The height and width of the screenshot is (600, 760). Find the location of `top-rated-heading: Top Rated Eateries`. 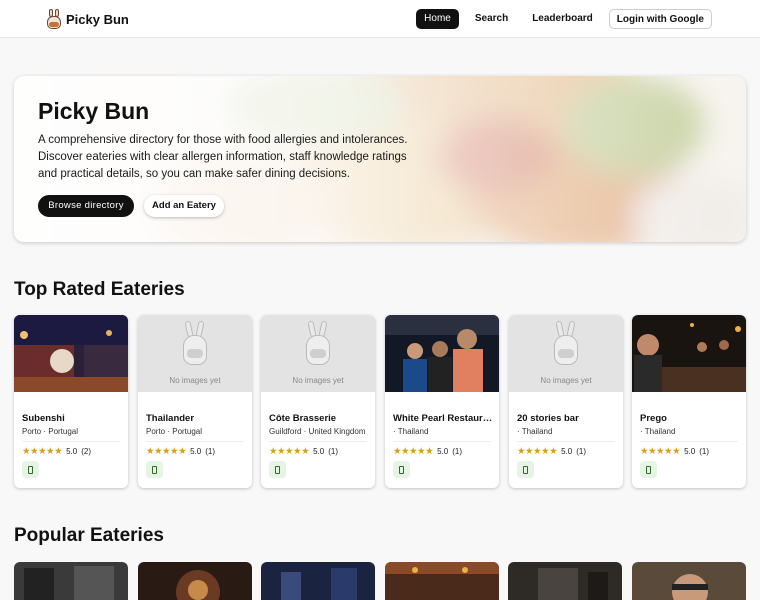

top-rated-heading: Top Rated Eateries is located at coordinates (99, 289).